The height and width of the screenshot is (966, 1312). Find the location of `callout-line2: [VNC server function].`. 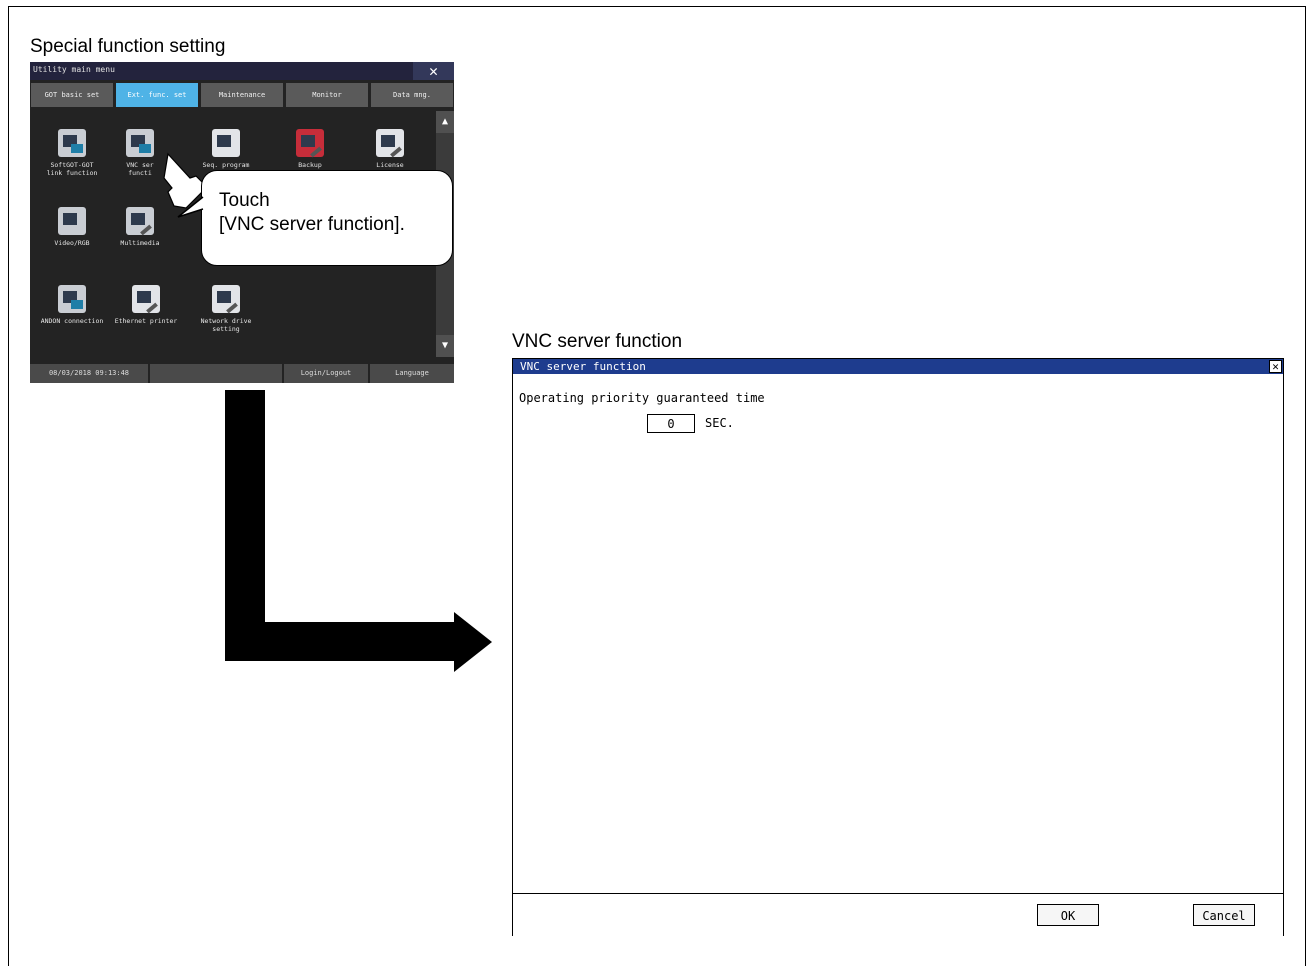

callout-line2: [VNC server function]. is located at coordinates (312, 224).